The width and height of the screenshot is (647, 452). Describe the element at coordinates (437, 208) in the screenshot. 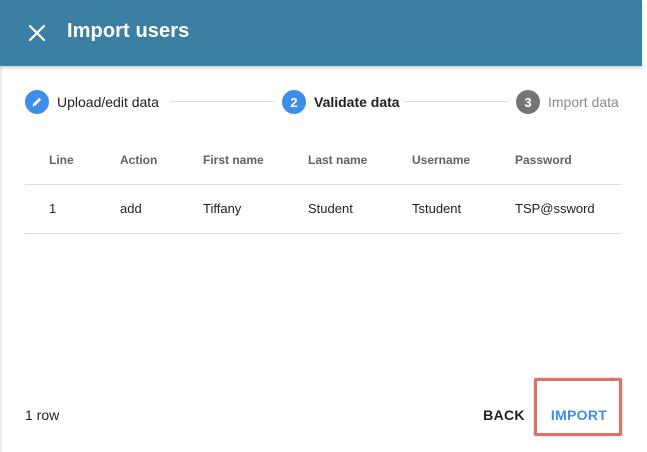

I see `cell-username: Tstudent` at that location.